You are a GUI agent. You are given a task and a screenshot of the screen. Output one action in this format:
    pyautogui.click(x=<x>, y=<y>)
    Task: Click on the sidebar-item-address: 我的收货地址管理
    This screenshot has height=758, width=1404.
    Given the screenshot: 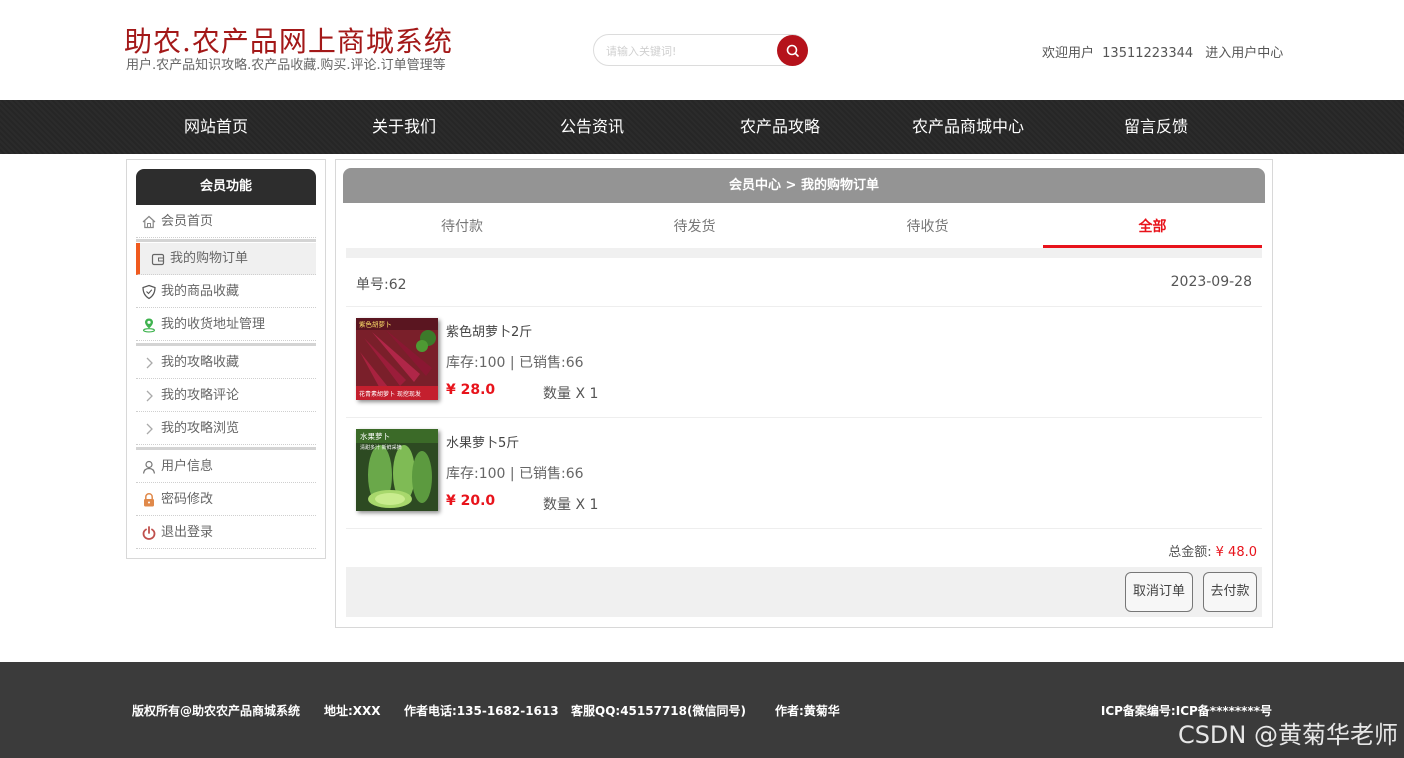 What is the action you would take?
    pyautogui.click(x=226, y=325)
    